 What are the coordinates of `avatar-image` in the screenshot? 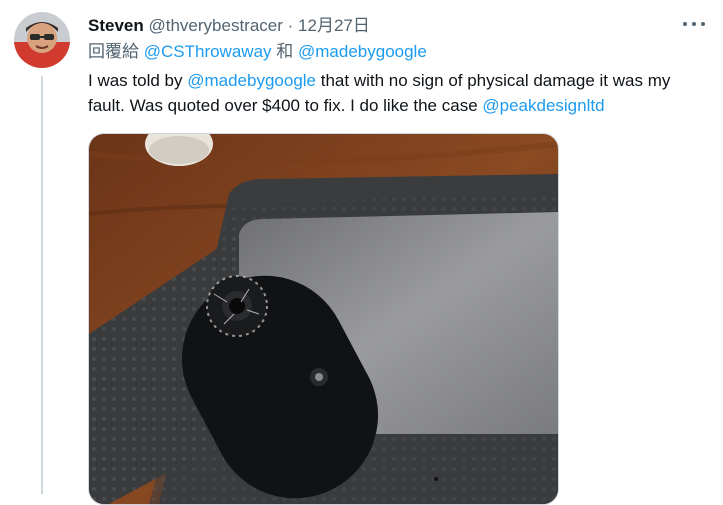 It's located at (42, 40).